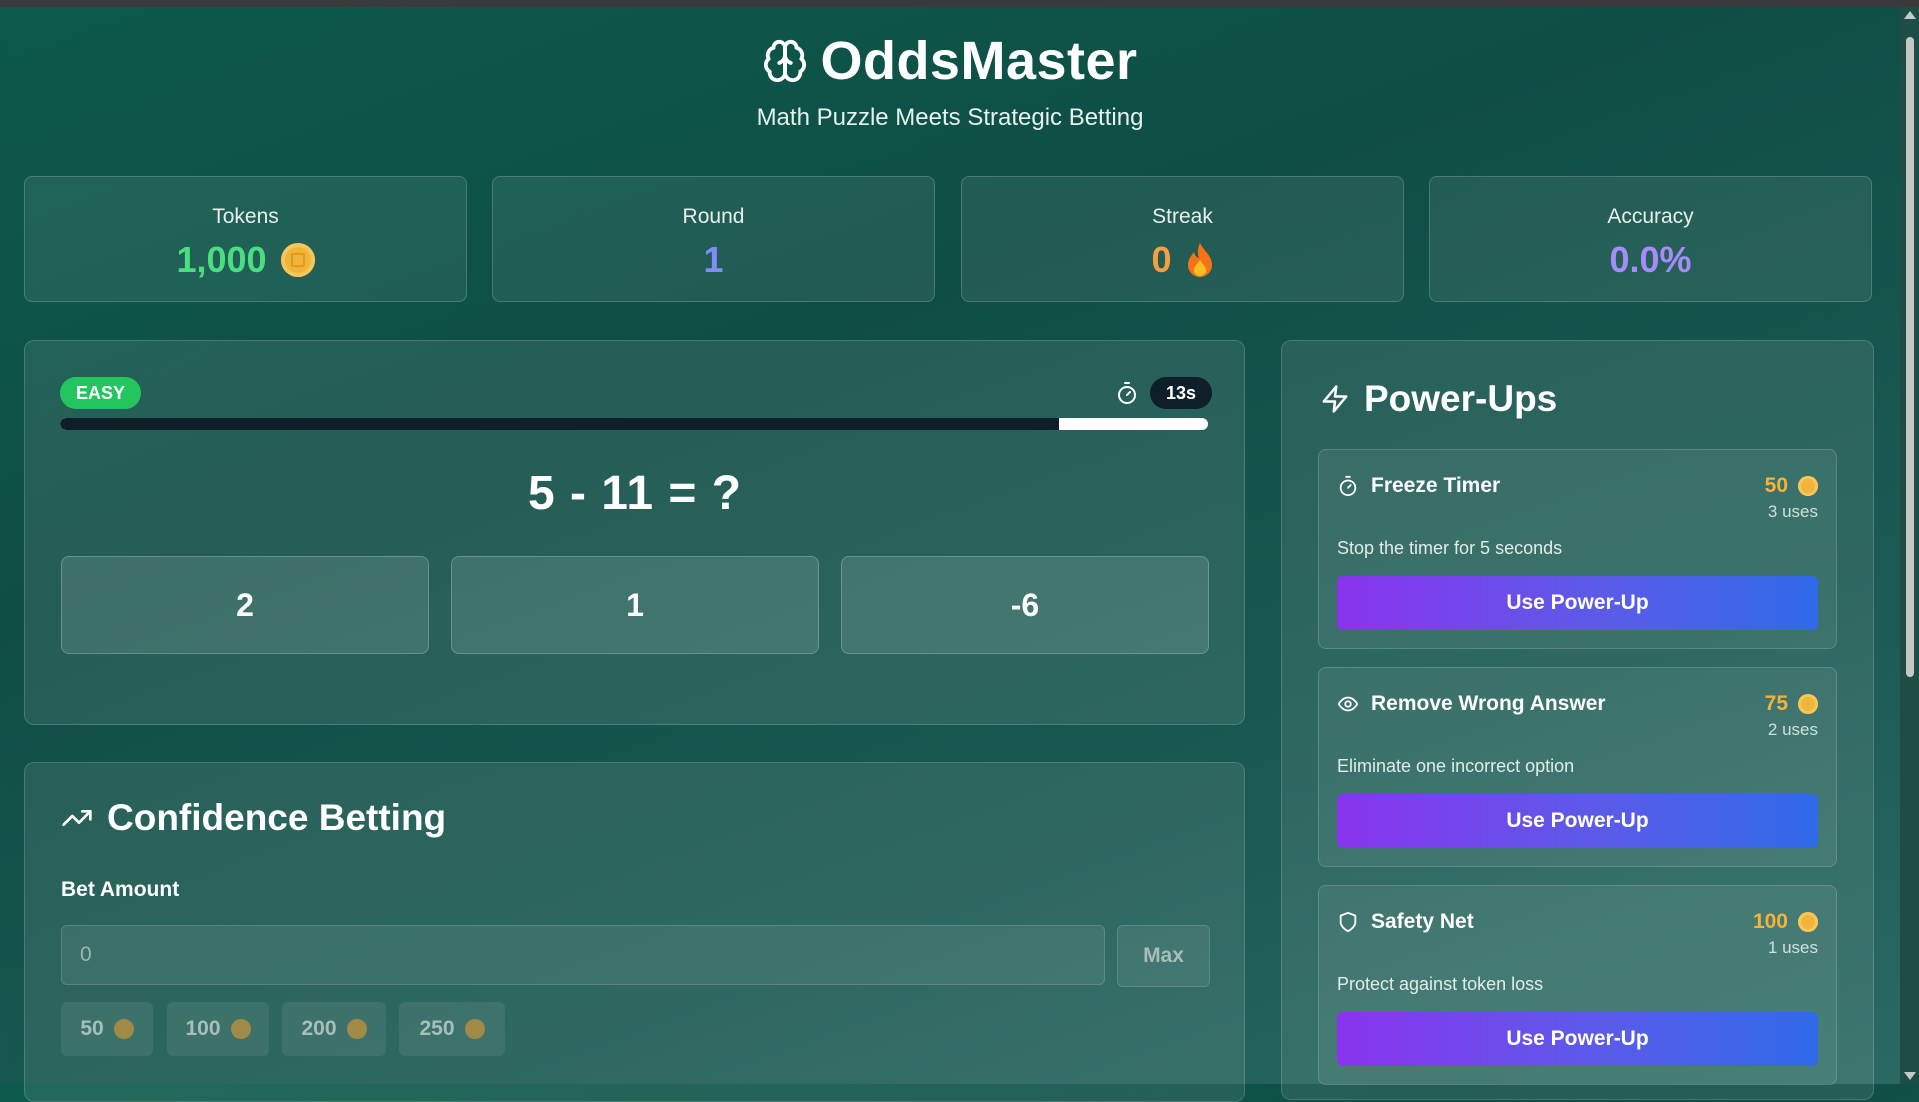 The width and height of the screenshot is (1919, 1102). I want to click on powerup-name: Remove Wrong Answer, so click(1471, 704).